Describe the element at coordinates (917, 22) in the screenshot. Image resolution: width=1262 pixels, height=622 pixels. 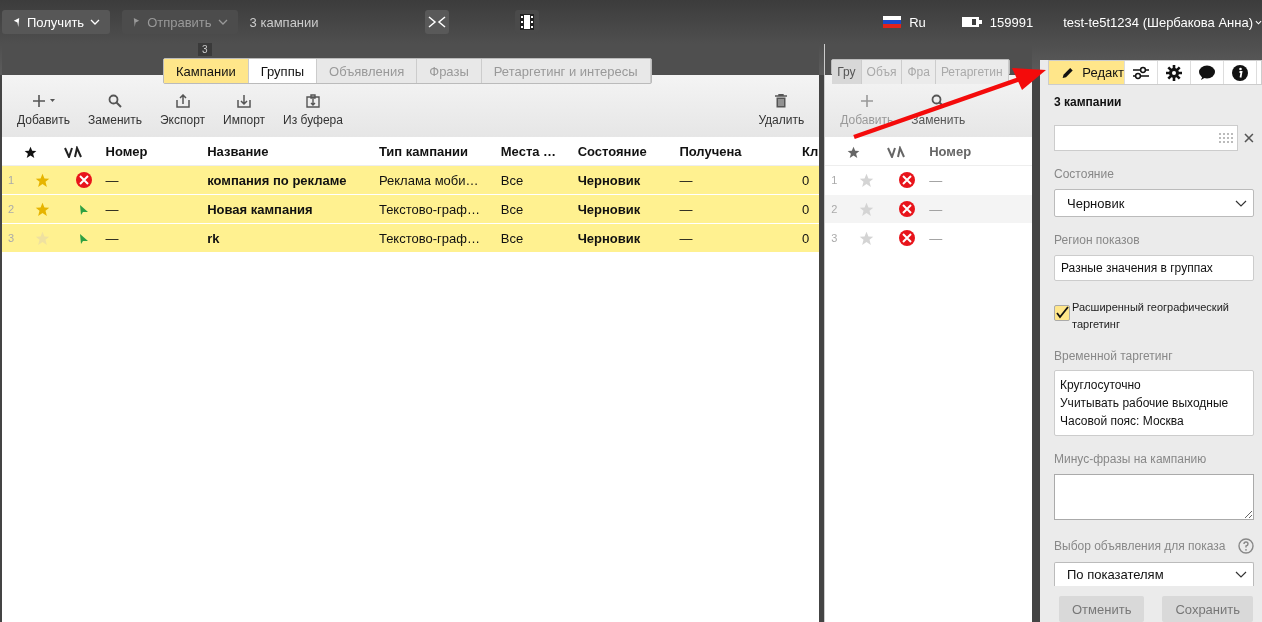
I see `language-label: Ru` at that location.